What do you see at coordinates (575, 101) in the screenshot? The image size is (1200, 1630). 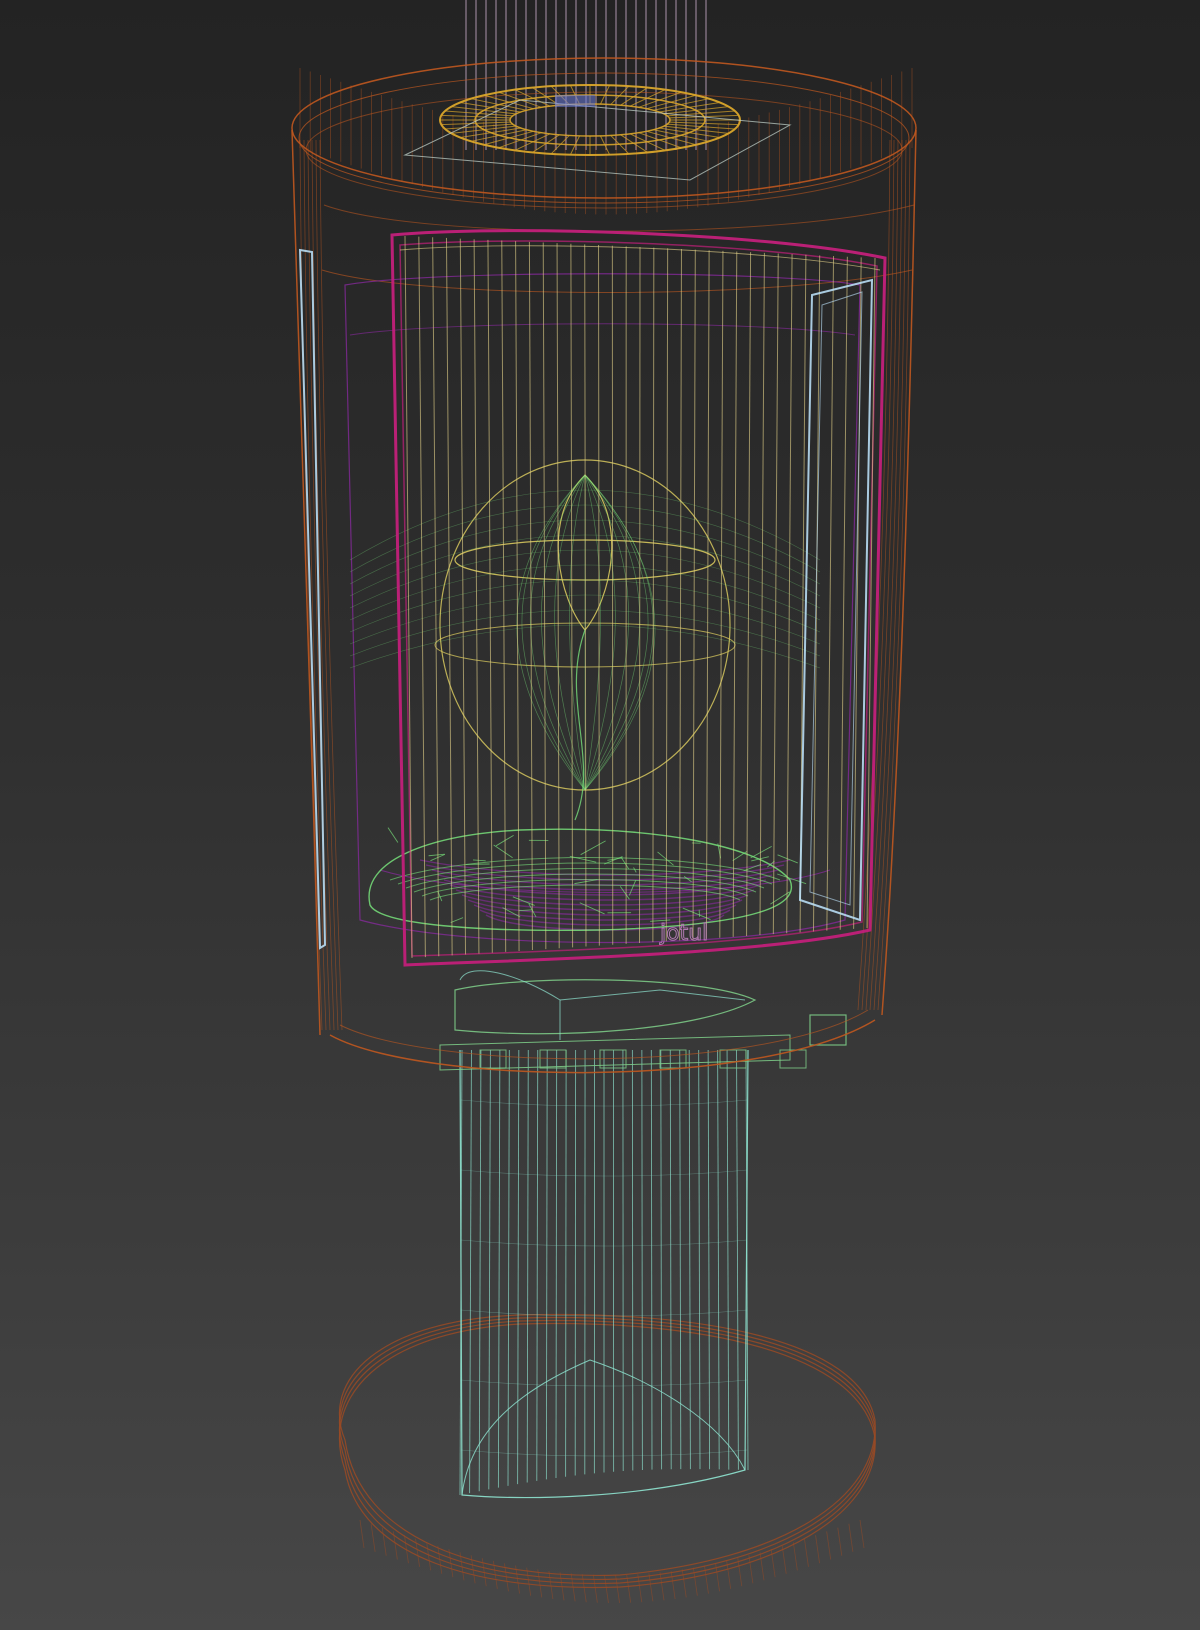 I see `top-ring-marker` at bounding box center [575, 101].